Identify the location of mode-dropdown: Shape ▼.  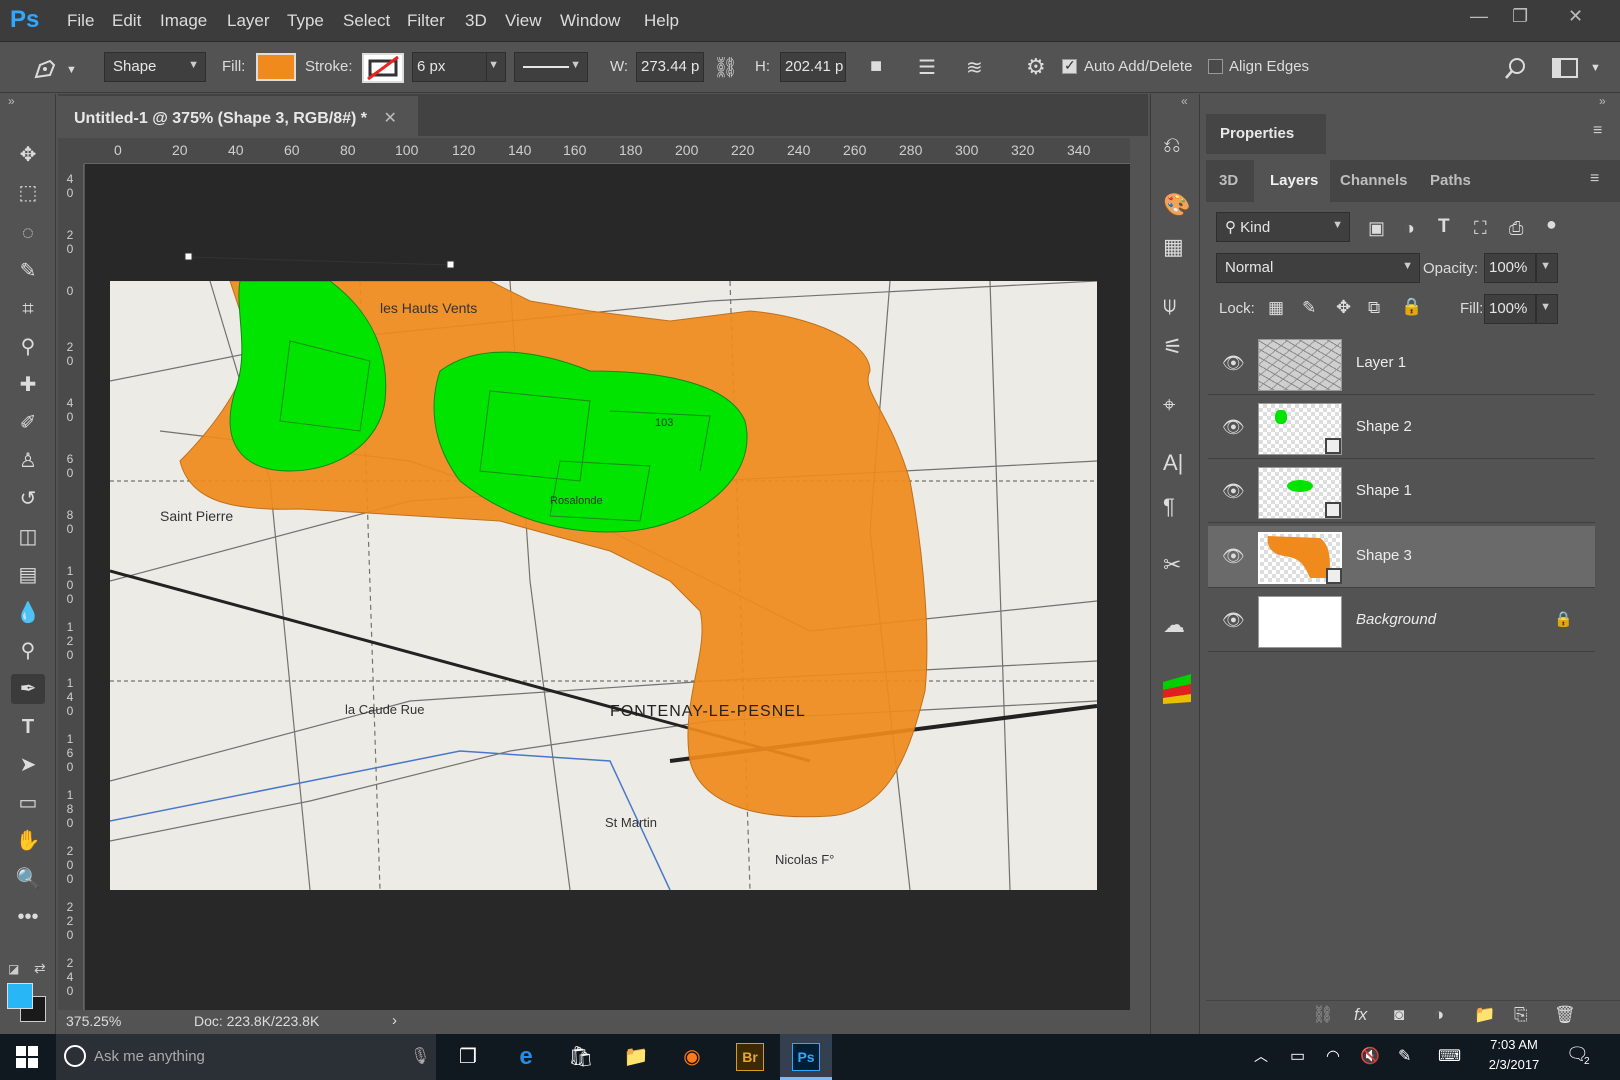
(155, 67).